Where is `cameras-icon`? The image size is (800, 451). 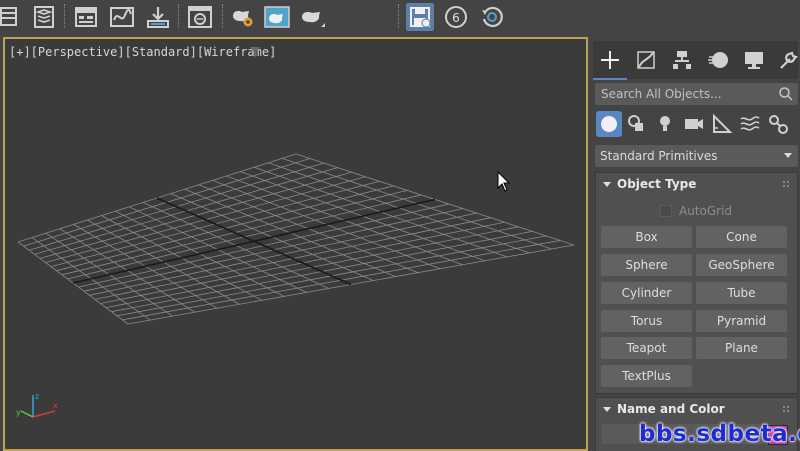 cameras-icon is located at coordinates (694, 124).